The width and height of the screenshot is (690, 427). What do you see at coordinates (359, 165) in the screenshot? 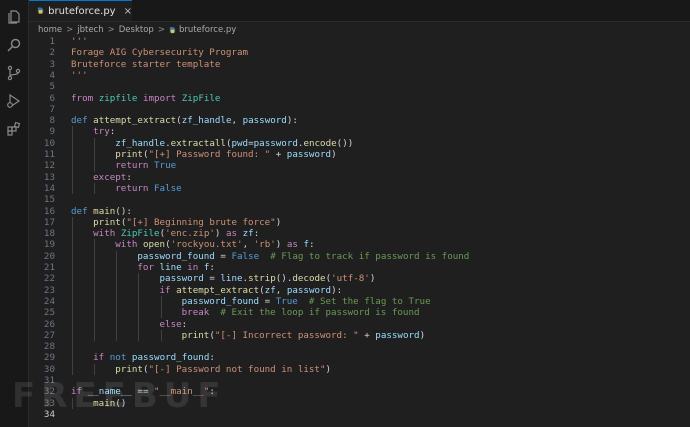
I see `code-line: 12 return True` at bounding box center [359, 165].